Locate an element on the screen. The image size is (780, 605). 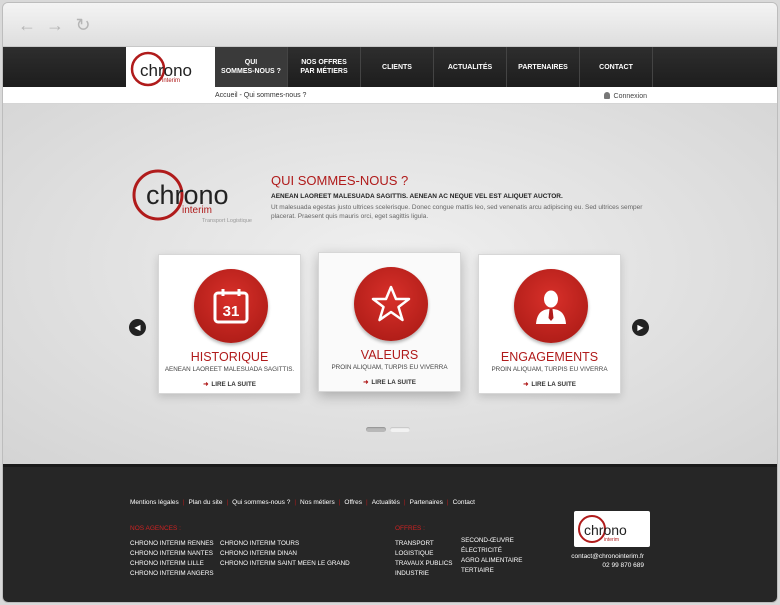
menu-item: QUI SOMMES-NOUS ? is located at coordinates (251, 67).